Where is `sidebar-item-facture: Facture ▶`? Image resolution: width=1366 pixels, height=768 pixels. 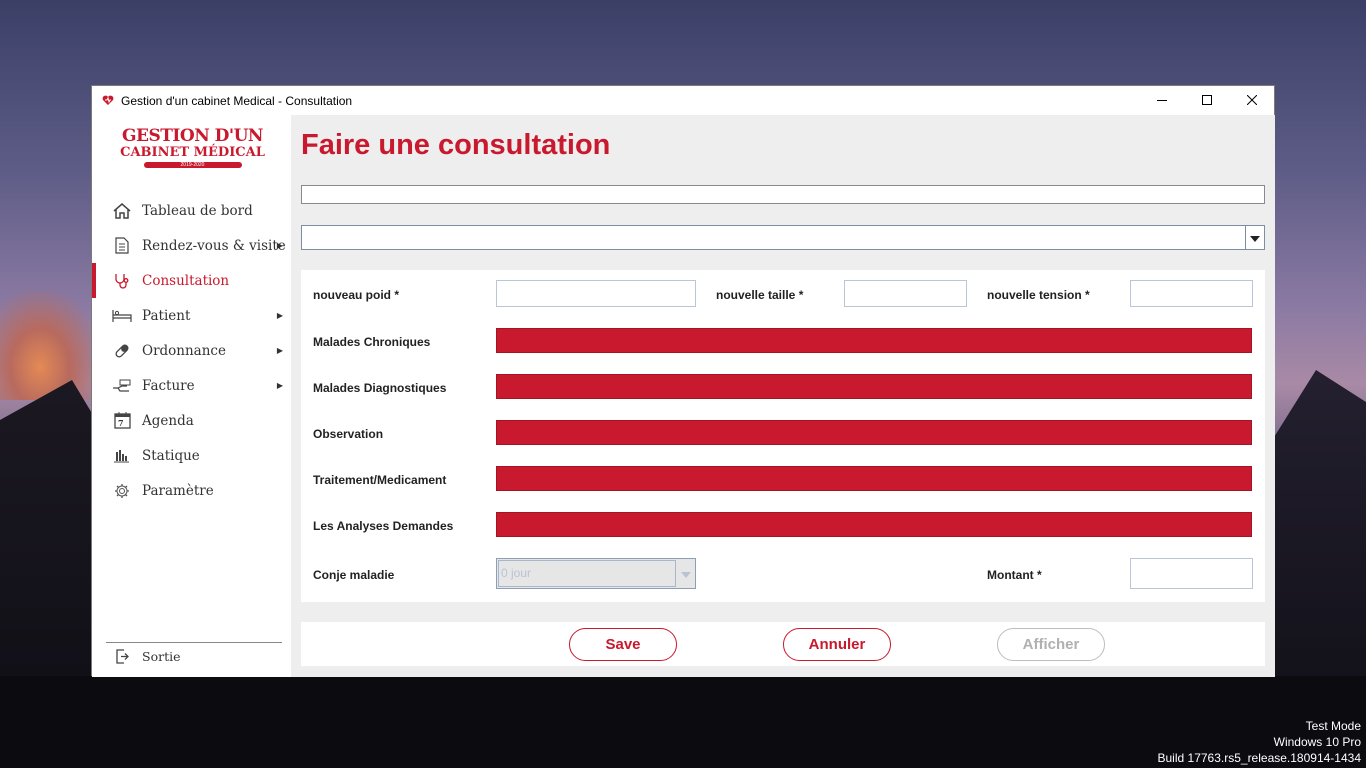
sidebar-item-facture: Facture ▶ is located at coordinates (191, 385).